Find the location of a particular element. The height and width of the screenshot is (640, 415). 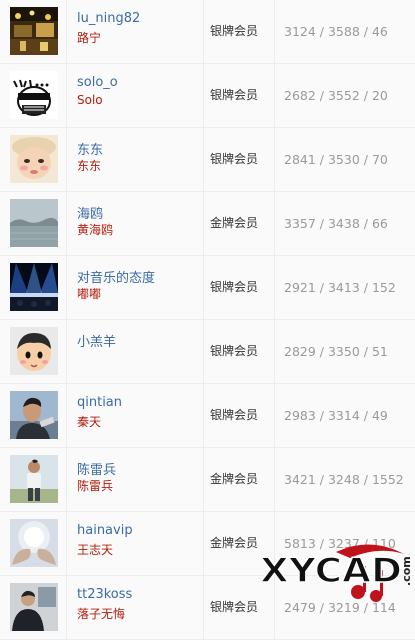

name-cell: qintian 秦天 is located at coordinates (135, 415).